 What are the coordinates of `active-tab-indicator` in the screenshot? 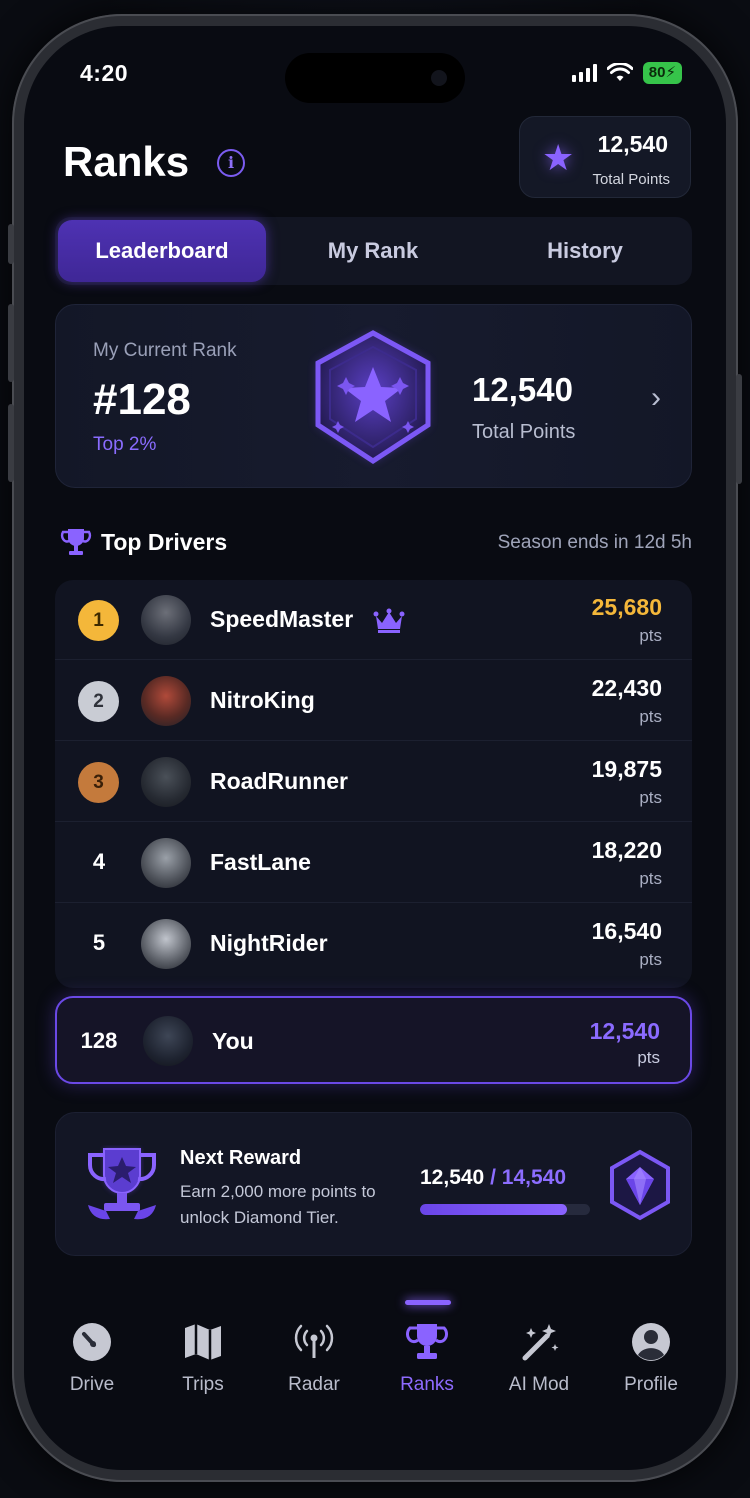 It's located at (428, 1302).